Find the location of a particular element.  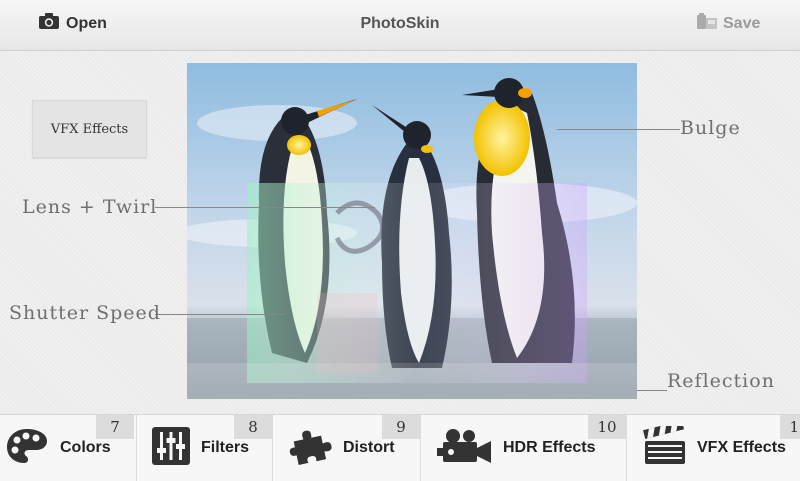

puzzle-icon is located at coordinates (311, 448).